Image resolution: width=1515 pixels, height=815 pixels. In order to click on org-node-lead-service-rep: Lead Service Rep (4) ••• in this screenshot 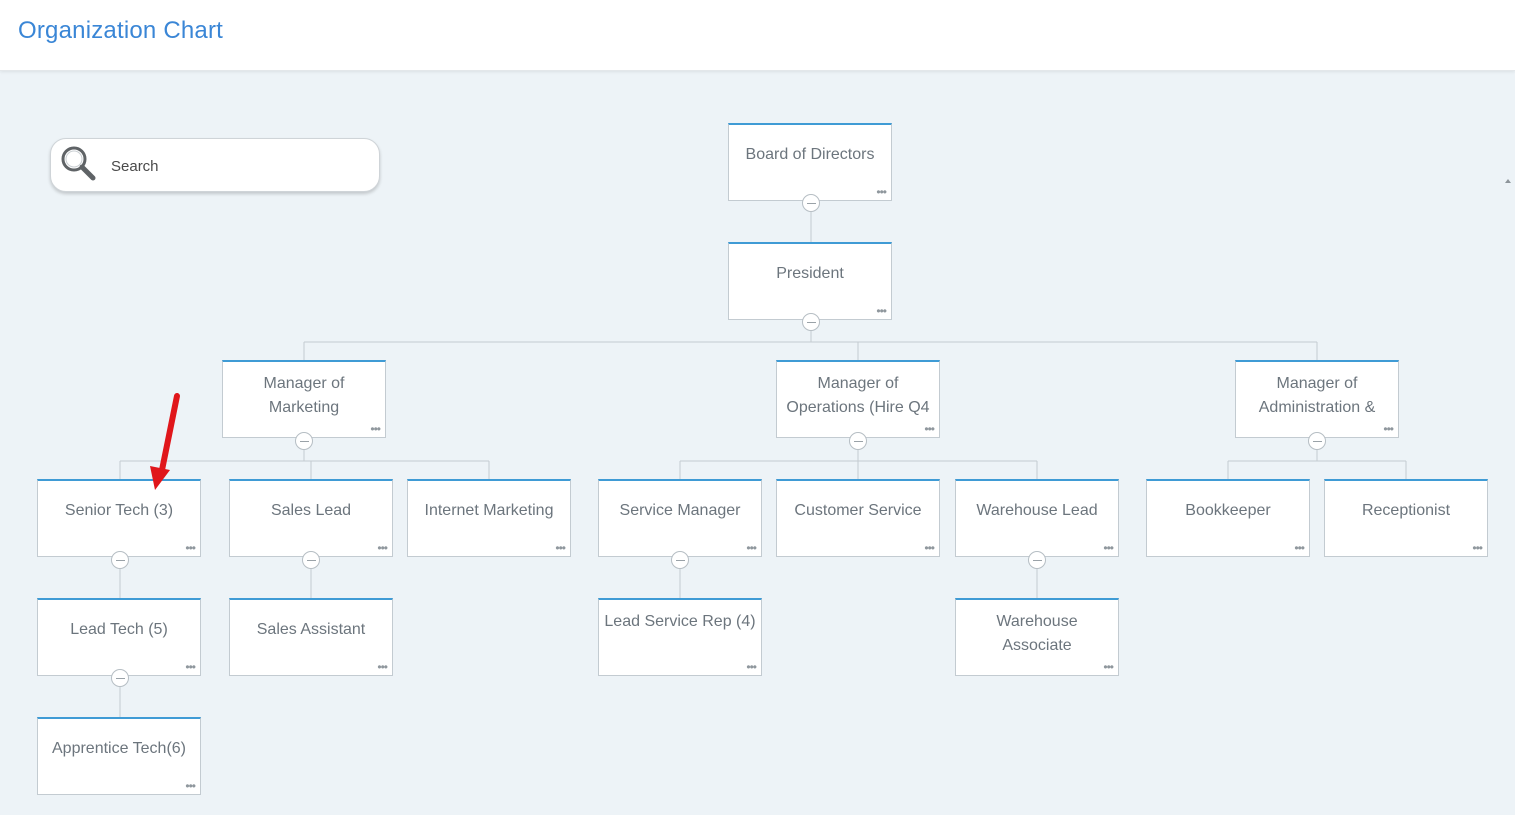, I will do `click(680, 637)`.